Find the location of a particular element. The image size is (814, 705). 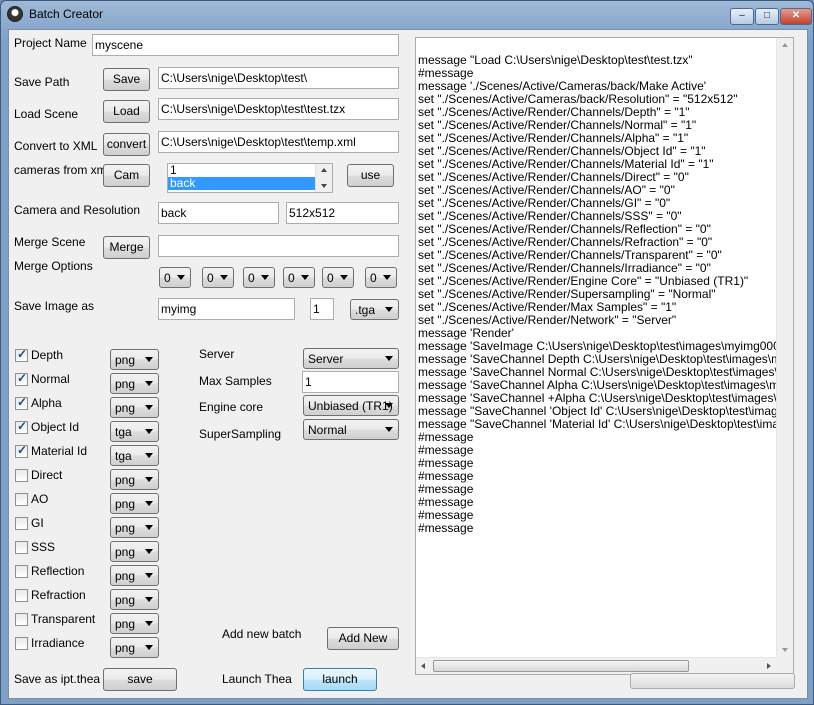

launch-button: launch is located at coordinates (340, 679).